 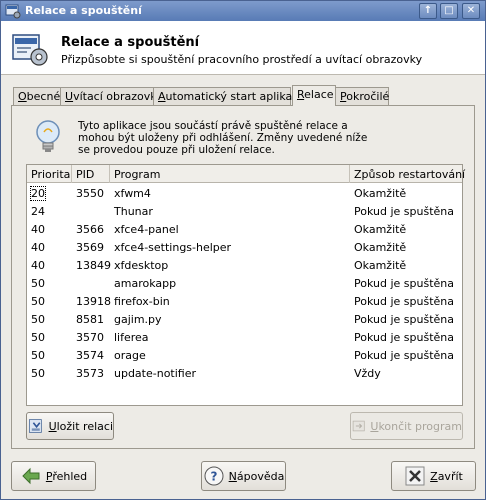 I want to click on column-program: Program, so click(x=230, y=174).